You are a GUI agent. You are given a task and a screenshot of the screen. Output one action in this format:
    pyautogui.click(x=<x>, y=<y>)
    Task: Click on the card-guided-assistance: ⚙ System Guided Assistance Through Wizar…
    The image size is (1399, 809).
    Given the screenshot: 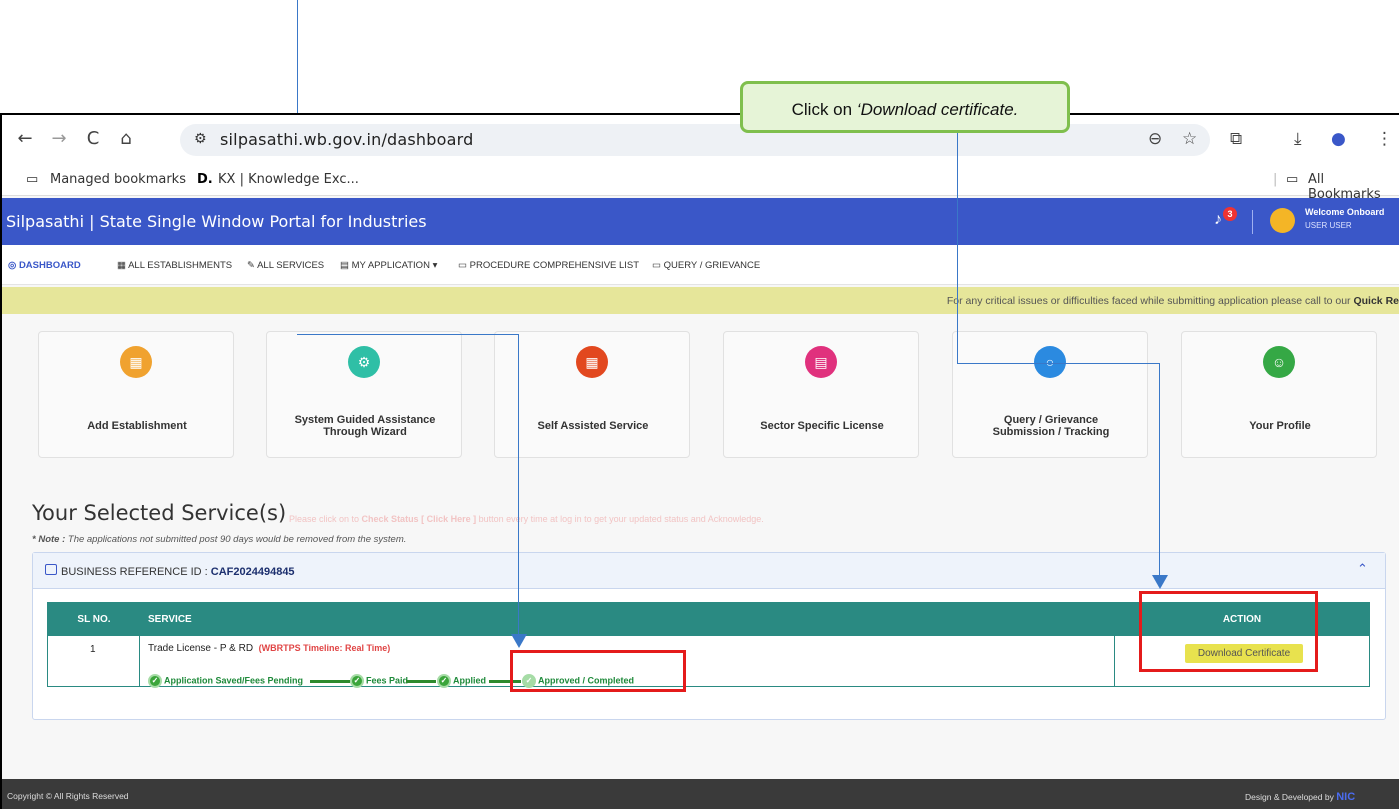 What is the action you would take?
    pyautogui.click(x=364, y=394)
    